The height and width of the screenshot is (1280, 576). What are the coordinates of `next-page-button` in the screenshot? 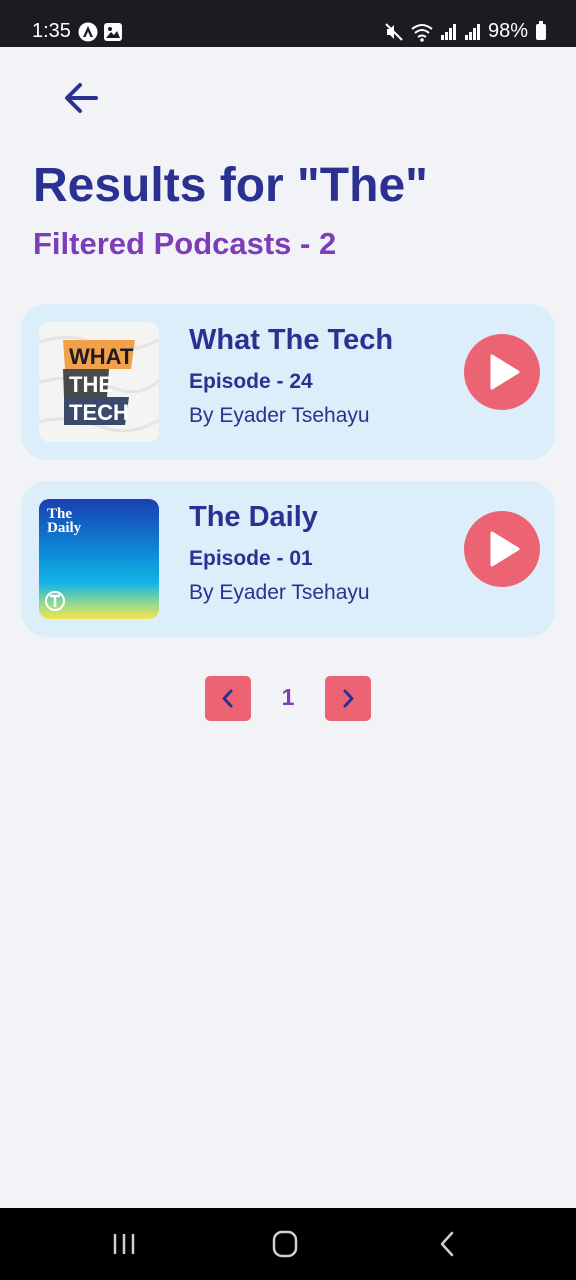 It's located at (348, 698).